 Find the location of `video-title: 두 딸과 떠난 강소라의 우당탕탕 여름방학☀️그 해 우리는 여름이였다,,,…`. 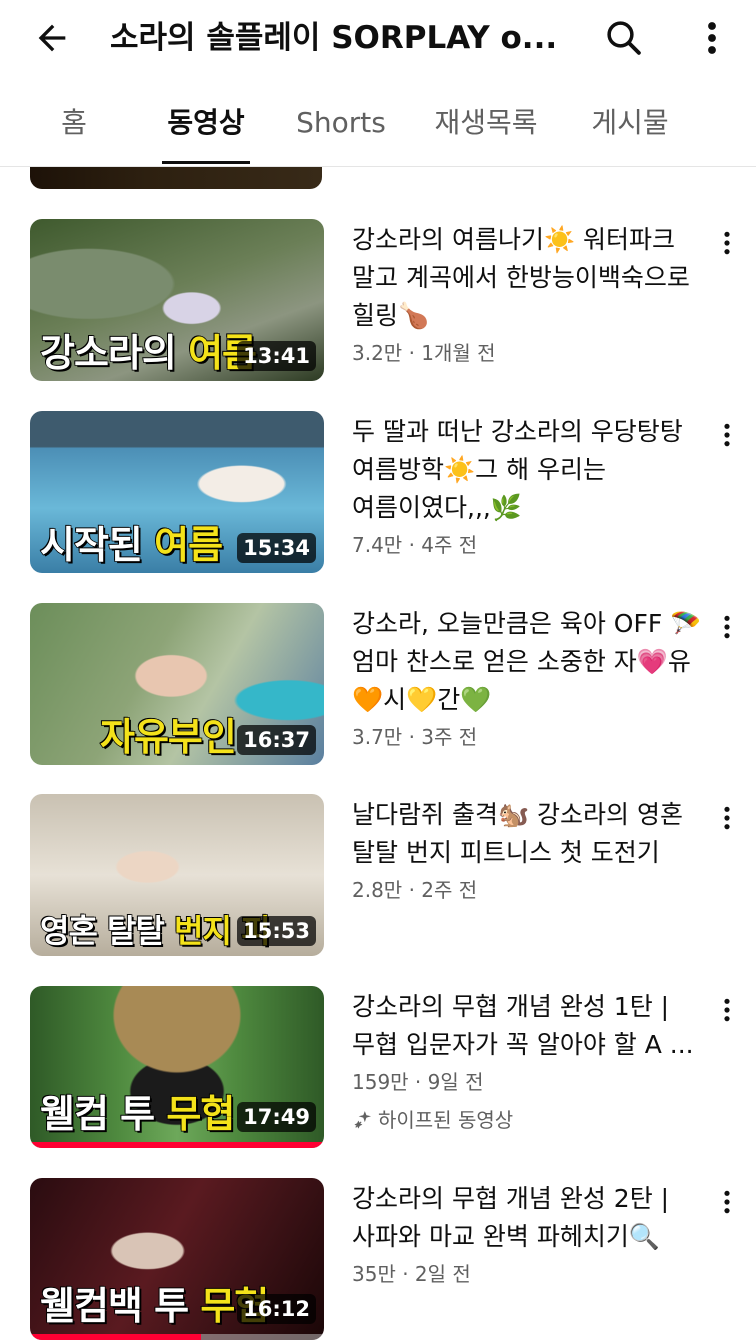

video-title: 두 딸과 떠난 강소라의 우당탕탕 여름방학☀️그 해 우리는 여름이였다,,,… is located at coordinates (528, 470).